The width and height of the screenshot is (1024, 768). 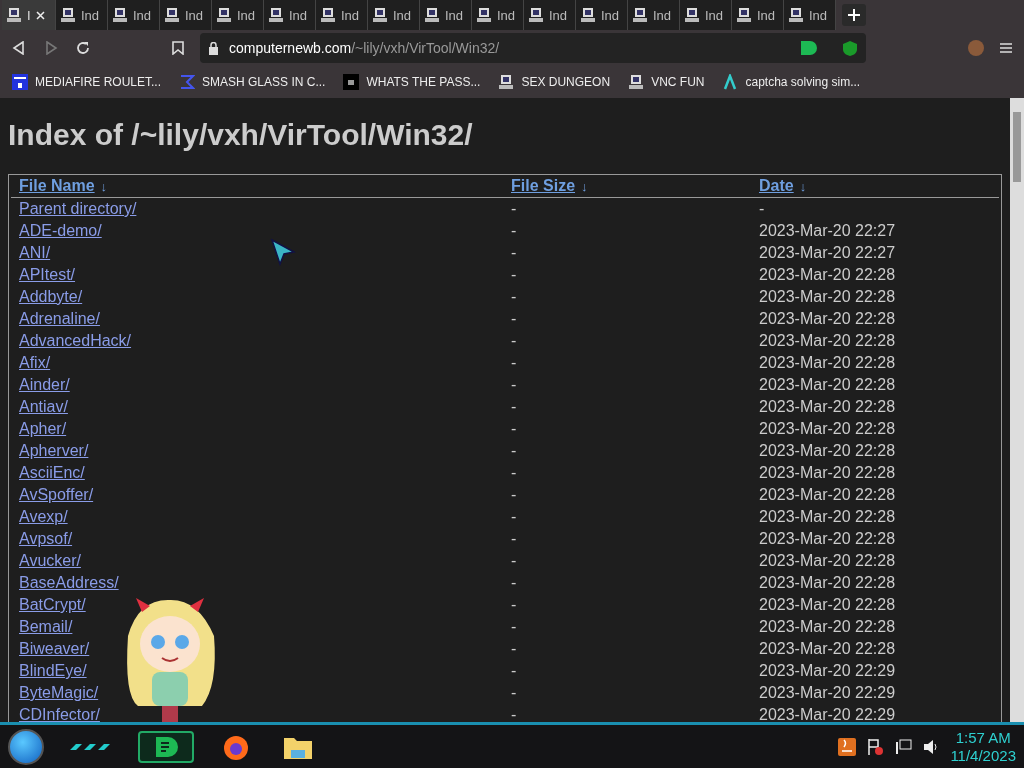 What do you see at coordinates (365, 48) in the screenshot?
I see `url-text: computernewb.com/~lily/vxh/VirTool/Win32/` at bounding box center [365, 48].